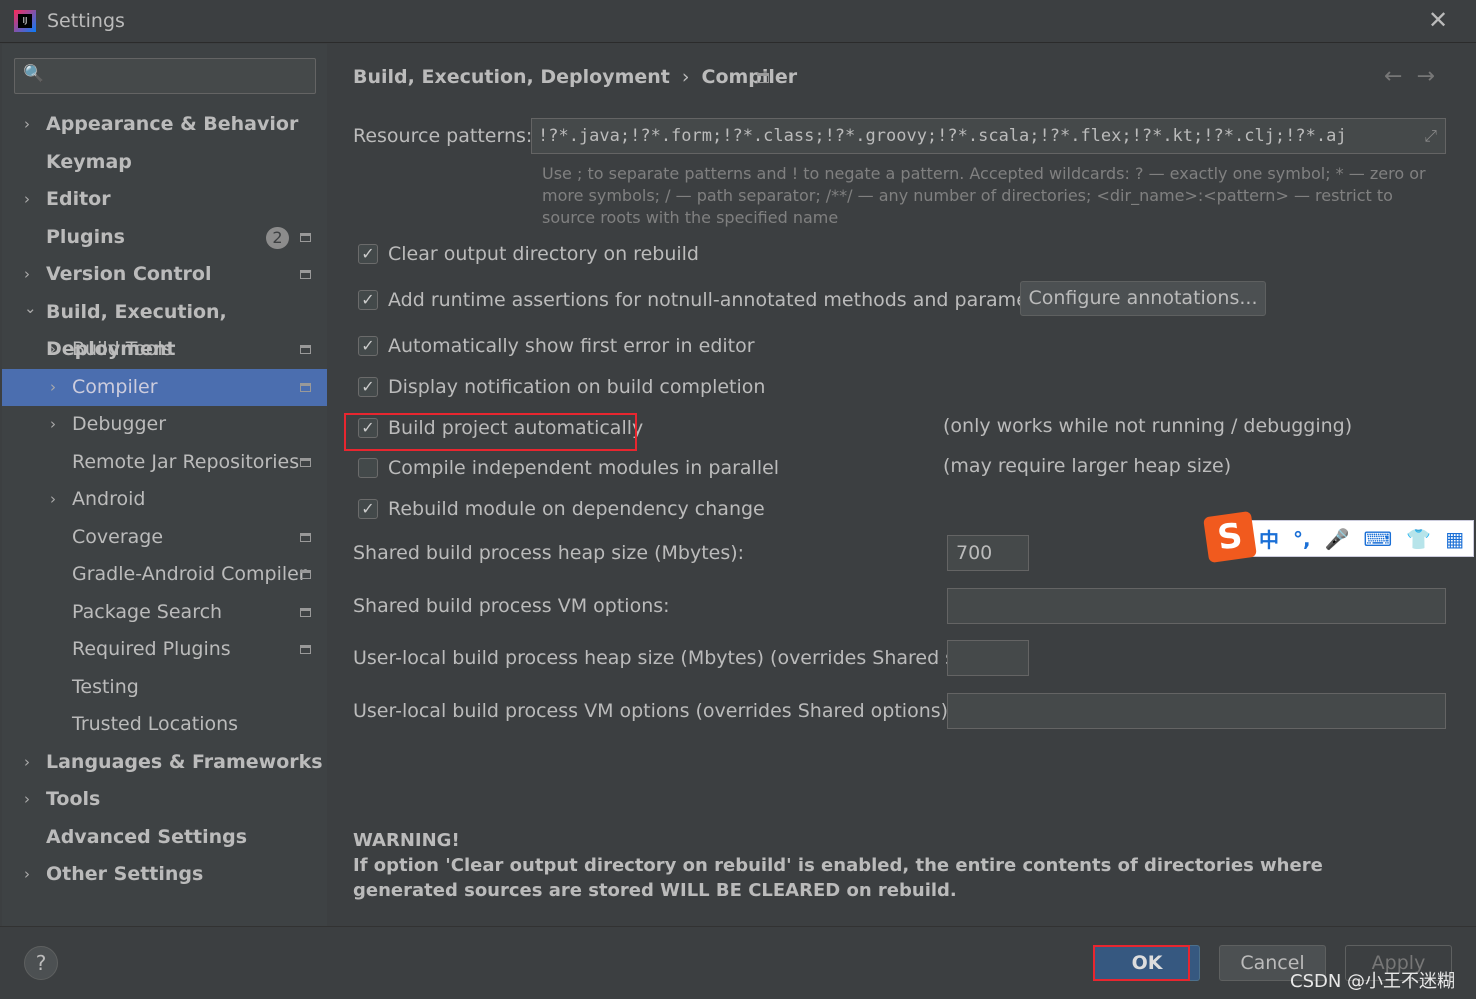 The image size is (1476, 999). Describe the element at coordinates (511, 77) in the screenshot. I see `breadcrumb-parent: Build, Execution, Deployment` at that location.